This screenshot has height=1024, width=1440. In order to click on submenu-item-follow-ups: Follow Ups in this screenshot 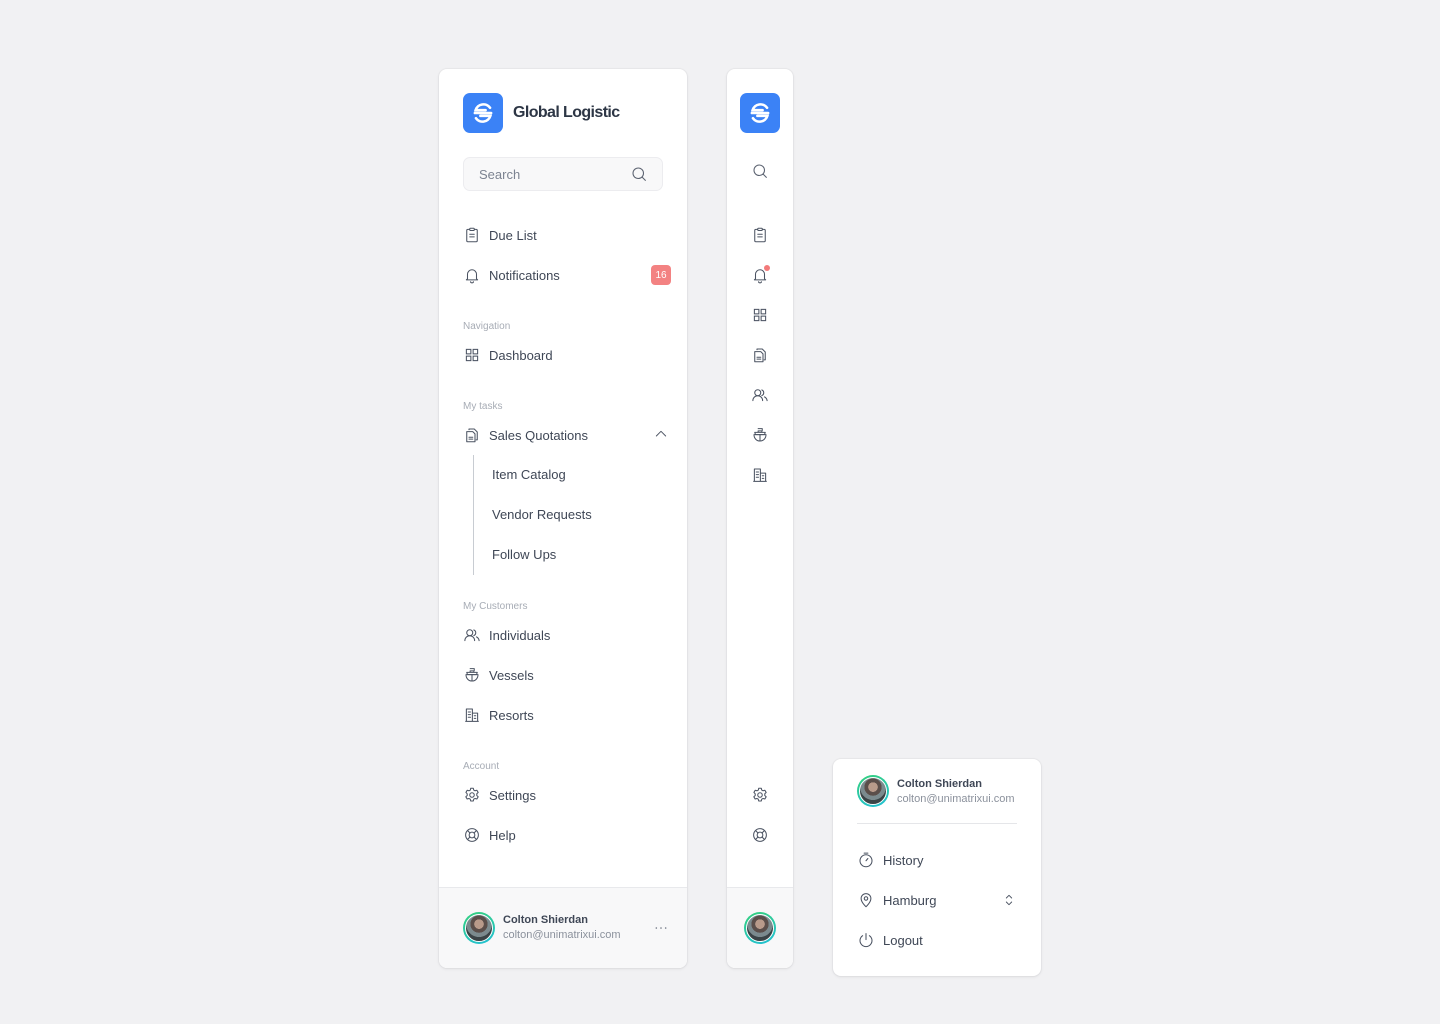, I will do `click(524, 555)`.